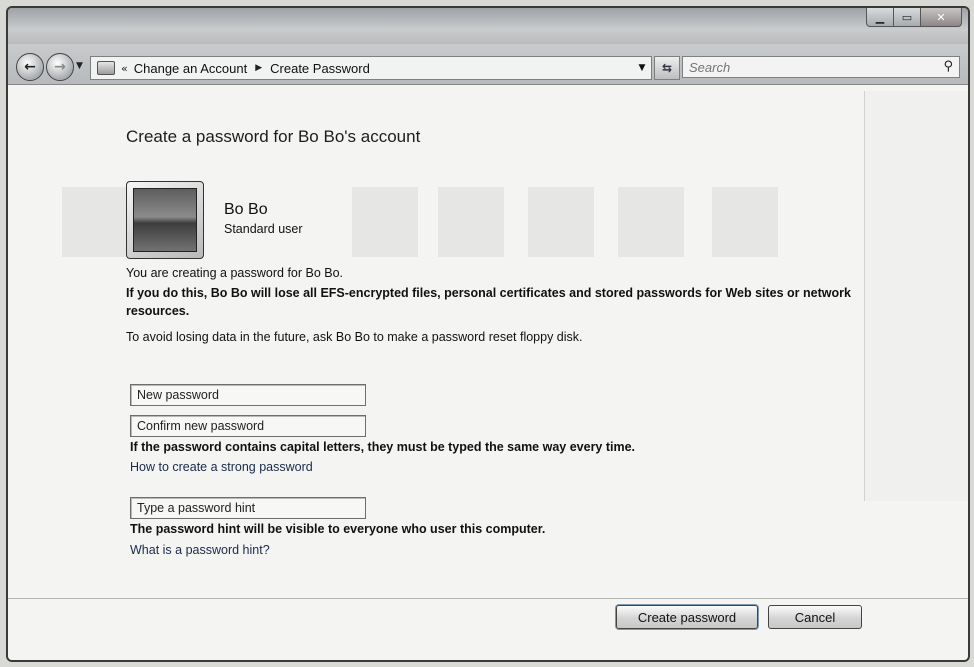  I want to click on title-bar: ▁ ▭ ✕, so click(488, 26).